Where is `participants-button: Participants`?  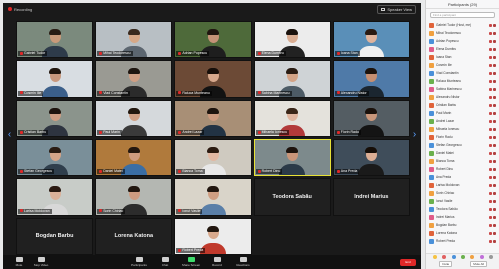 participants-button: Participants is located at coordinates (139, 262).